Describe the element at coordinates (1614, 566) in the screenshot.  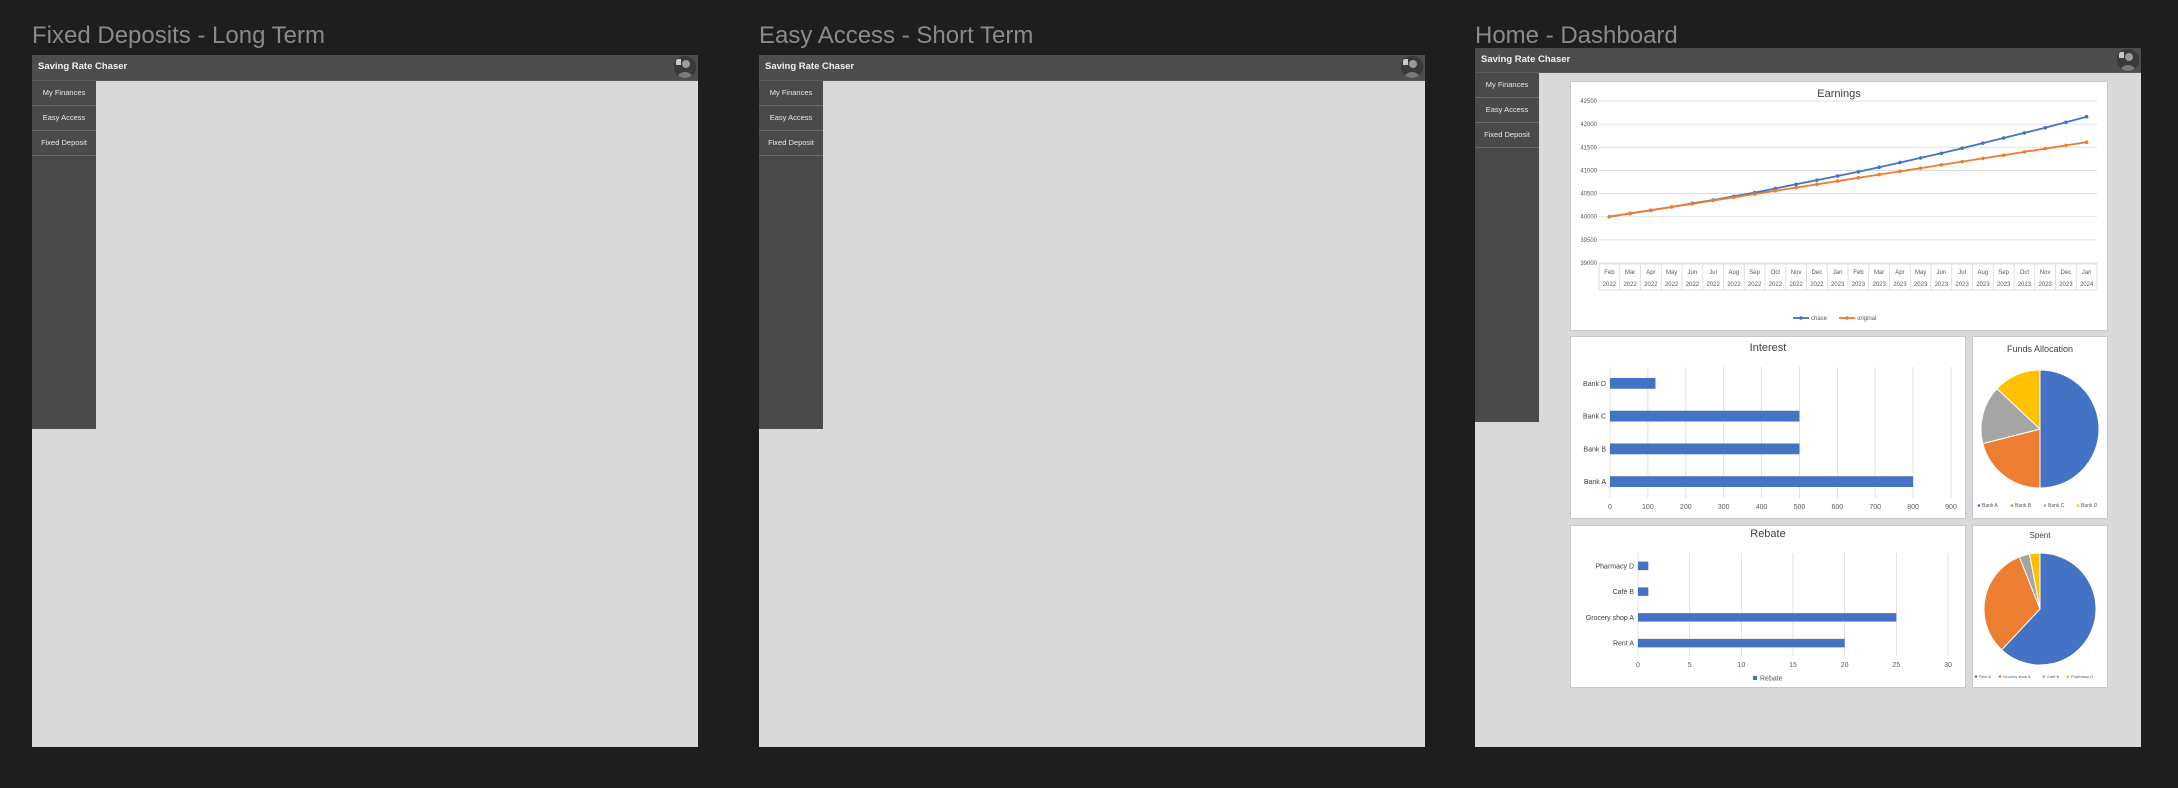
I see `rebate-y-tick-label: Pharmacy D` at that location.